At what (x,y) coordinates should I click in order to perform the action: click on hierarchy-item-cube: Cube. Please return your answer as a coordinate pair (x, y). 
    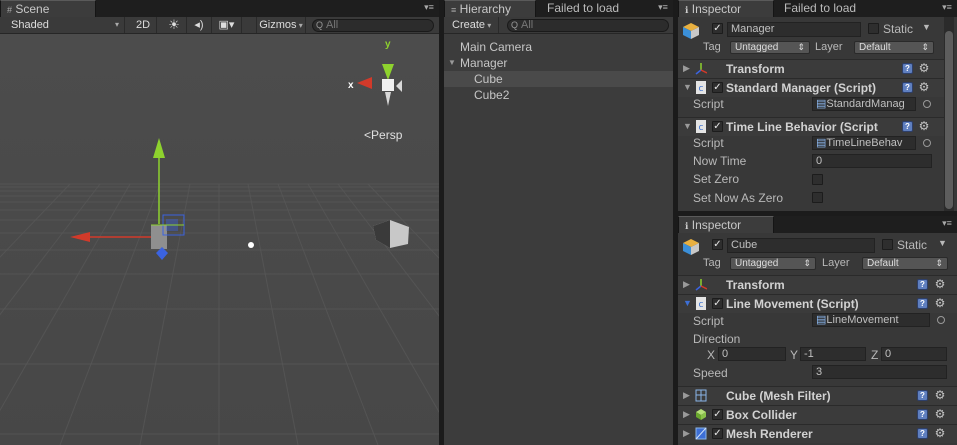
    Looking at the image, I should click on (558, 79).